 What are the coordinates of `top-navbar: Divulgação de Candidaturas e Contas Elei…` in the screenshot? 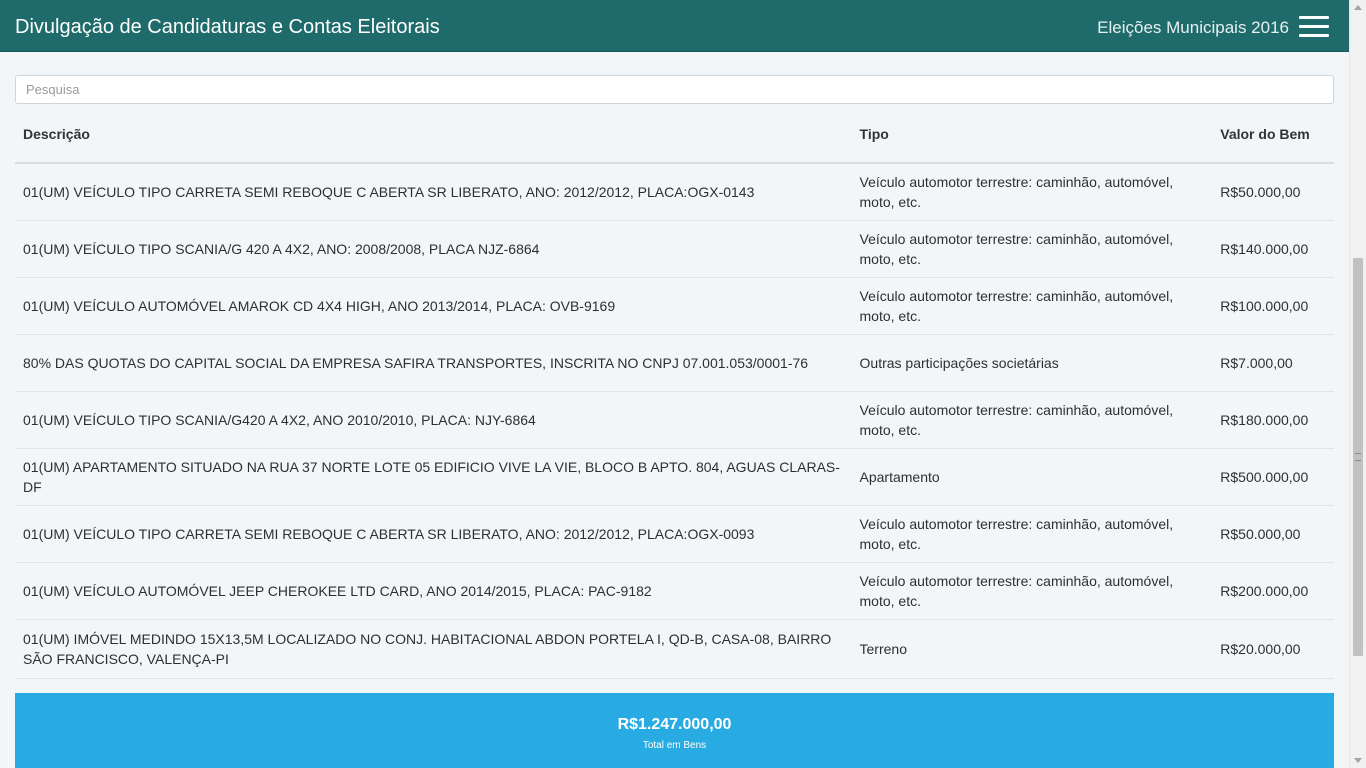 It's located at (674, 26).